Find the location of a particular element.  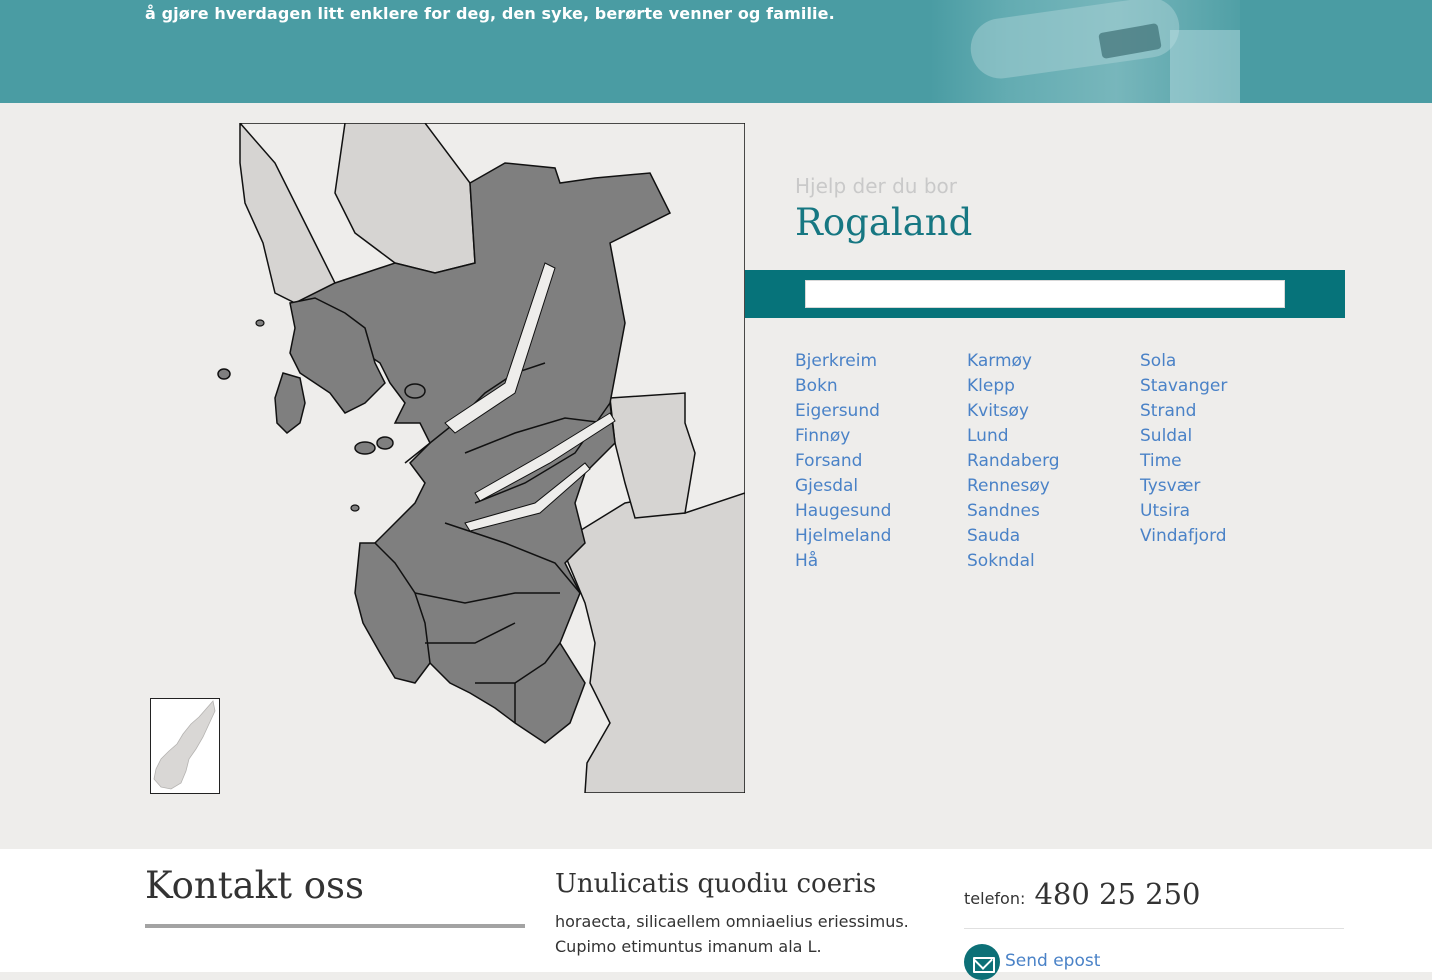

municipality-link: Gjesdal is located at coordinates (843, 486).